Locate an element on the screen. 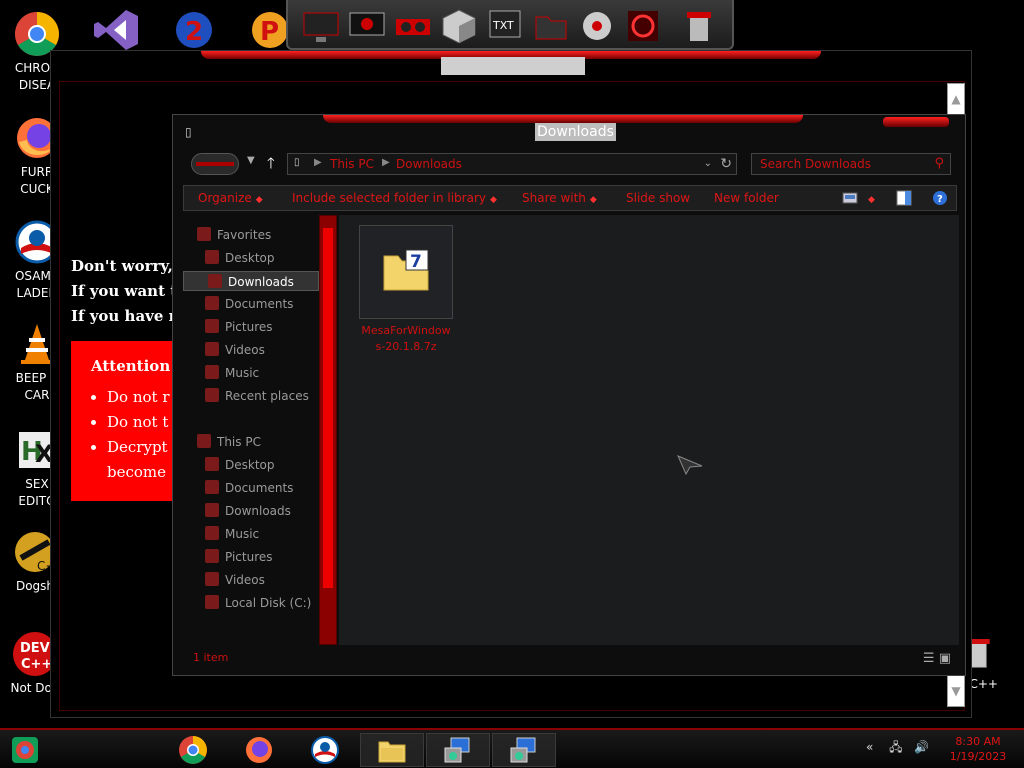 This screenshot has height=768, width=1024. nav-pc-downloads: Downloads is located at coordinates (248, 511).